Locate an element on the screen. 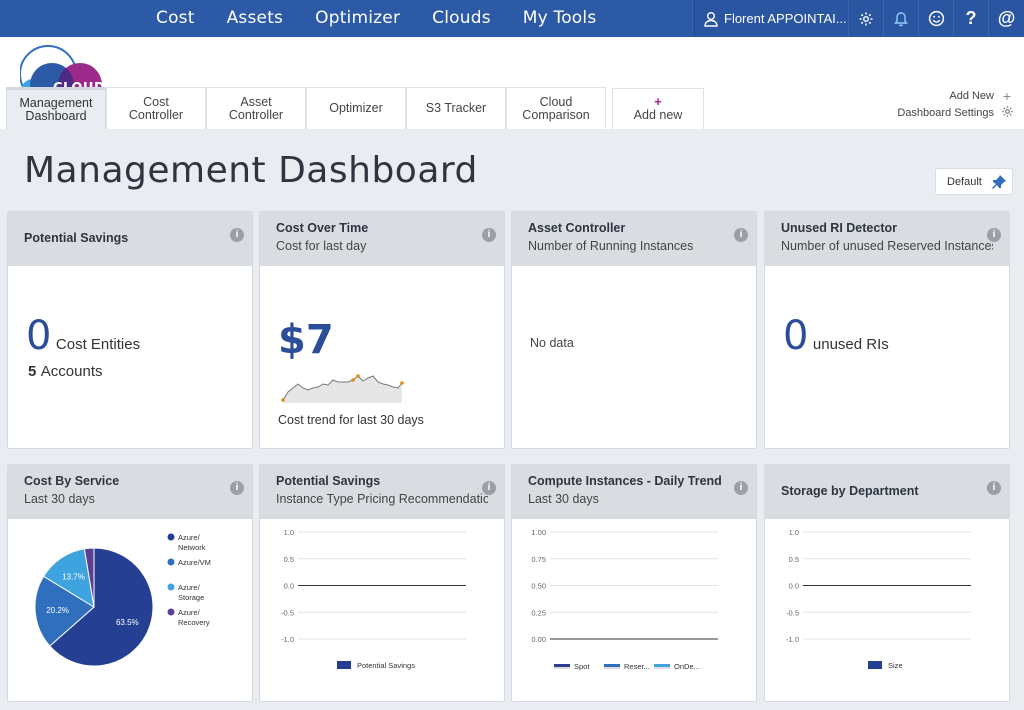  tab-label: Management is located at coordinates (56, 102).